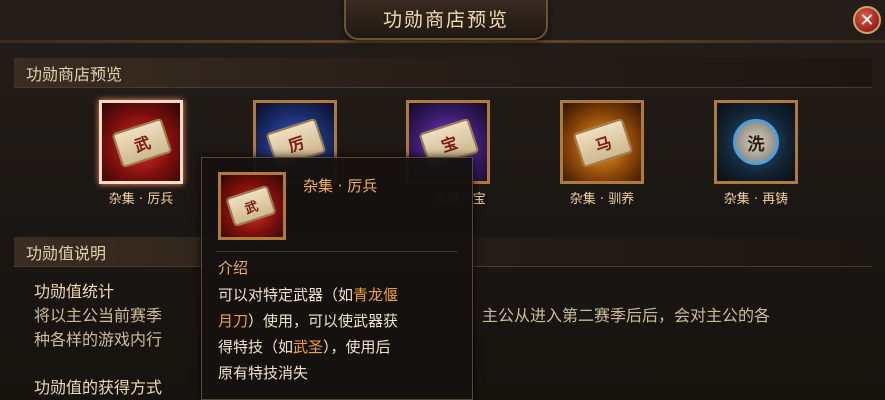  I want to click on scroll-glyph: 厉, so click(296, 144).